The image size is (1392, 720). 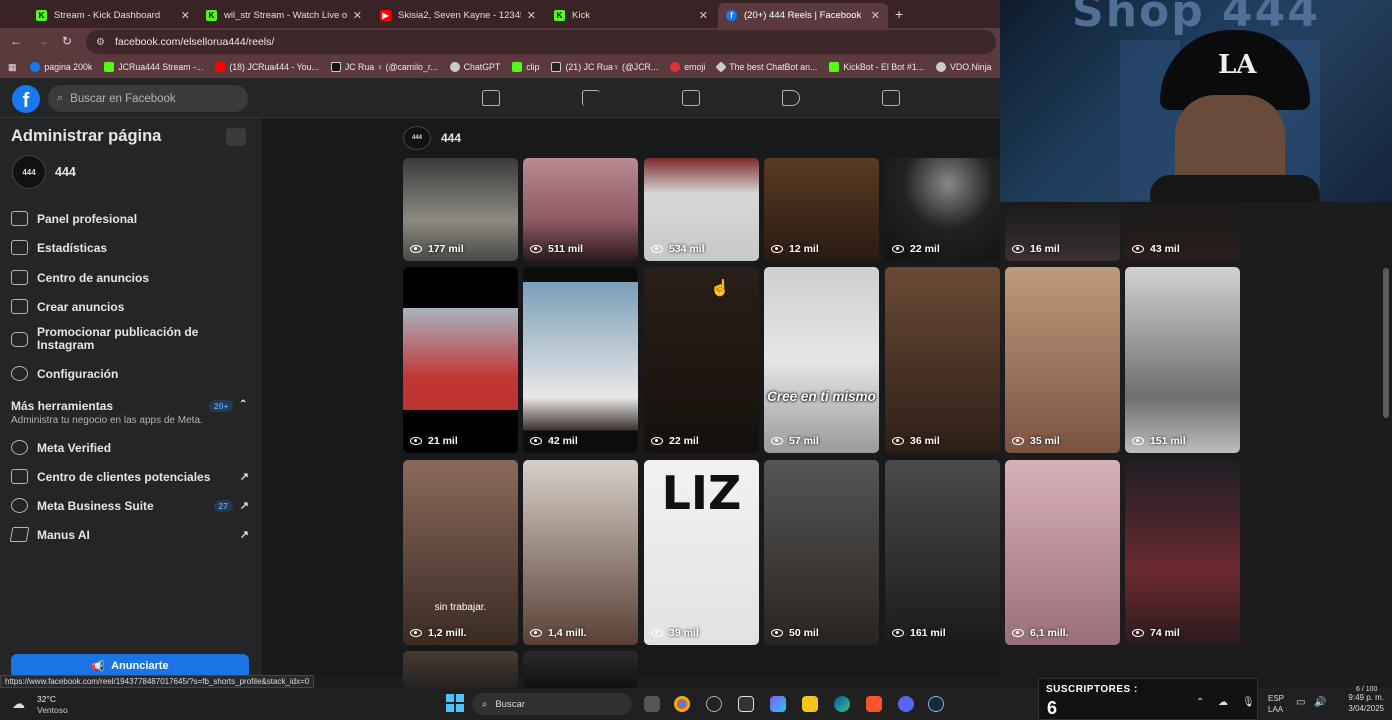 What do you see at coordinates (701, 209) in the screenshot?
I see `reel-tile: 534 mil` at bounding box center [701, 209].